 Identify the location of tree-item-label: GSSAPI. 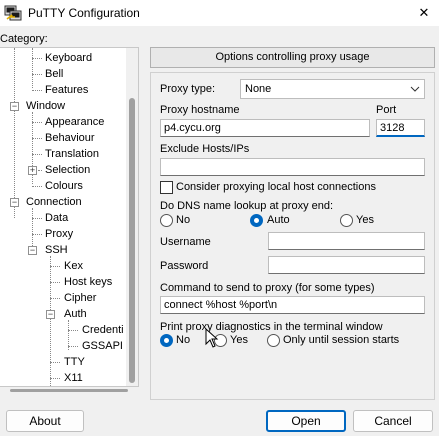
(102, 346).